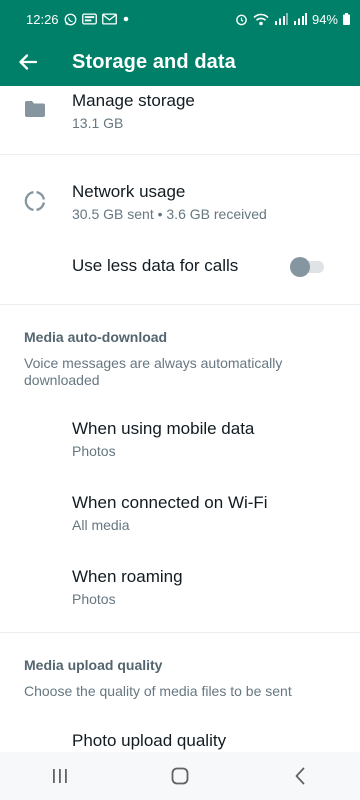 The height and width of the screenshot is (800, 360). What do you see at coordinates (261, 19) in the screenshot?
I see `wifi-icon` at bounding box center [261, 19].